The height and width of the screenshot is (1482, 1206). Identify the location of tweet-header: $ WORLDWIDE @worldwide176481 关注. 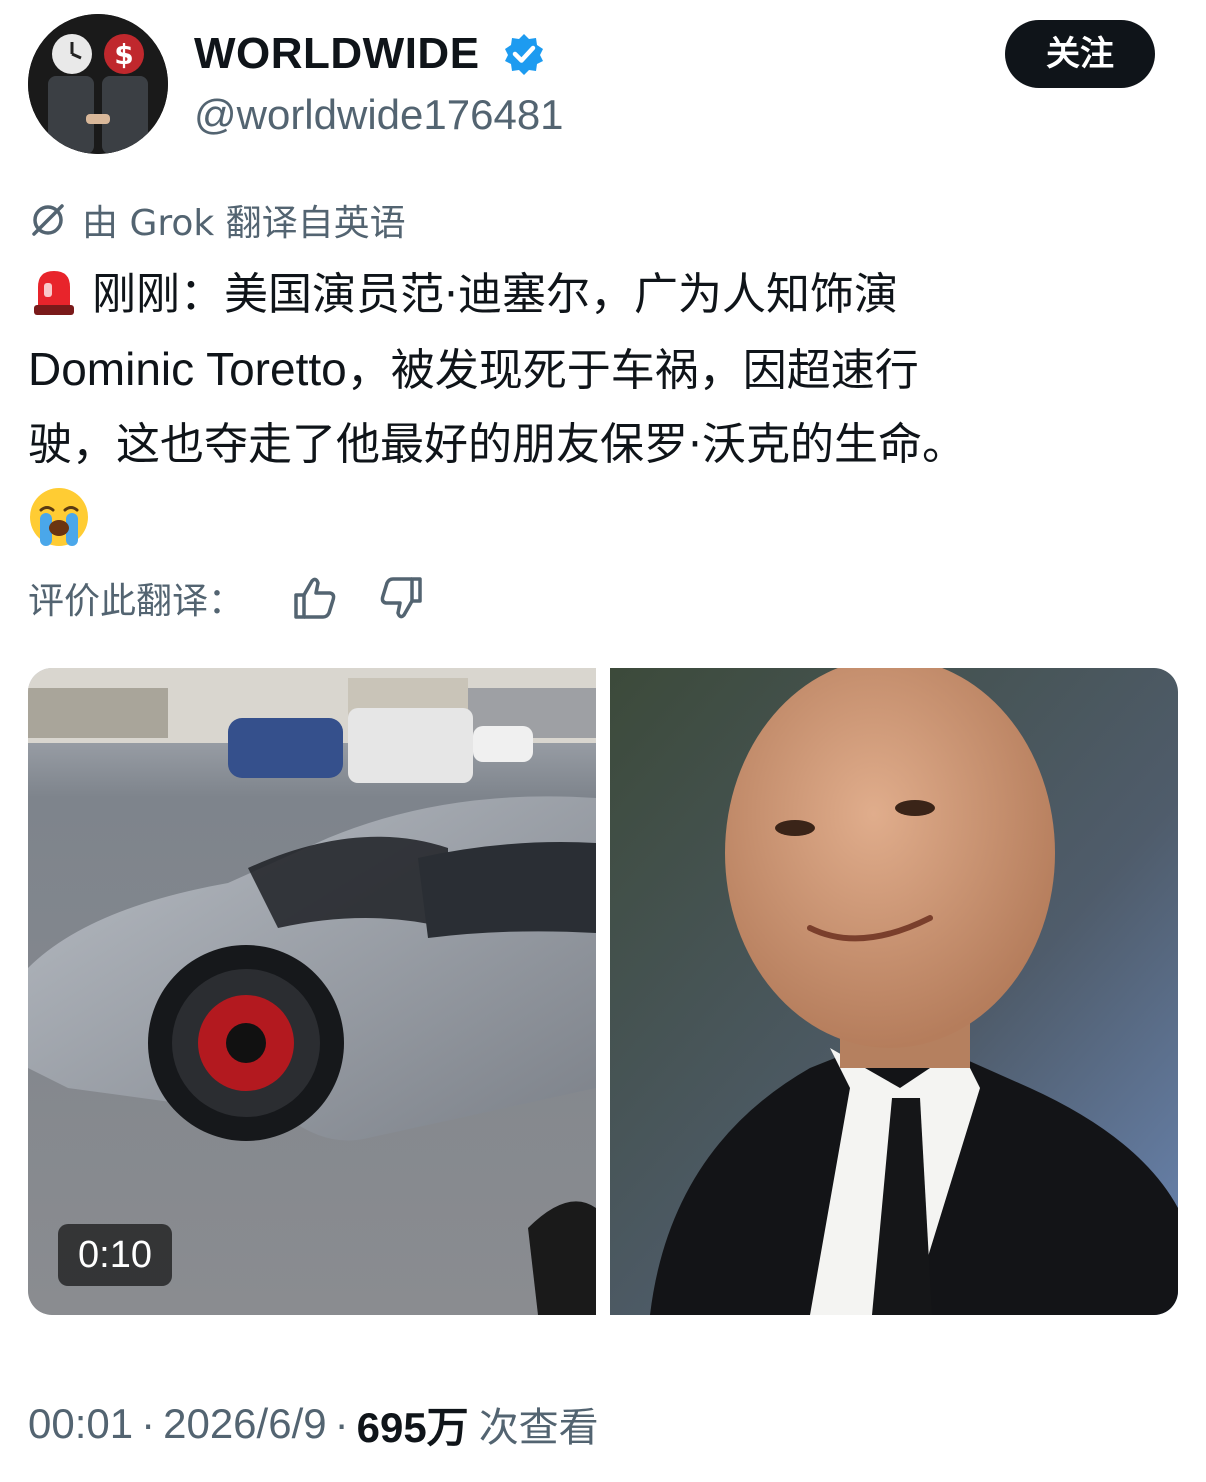
(603, 85).